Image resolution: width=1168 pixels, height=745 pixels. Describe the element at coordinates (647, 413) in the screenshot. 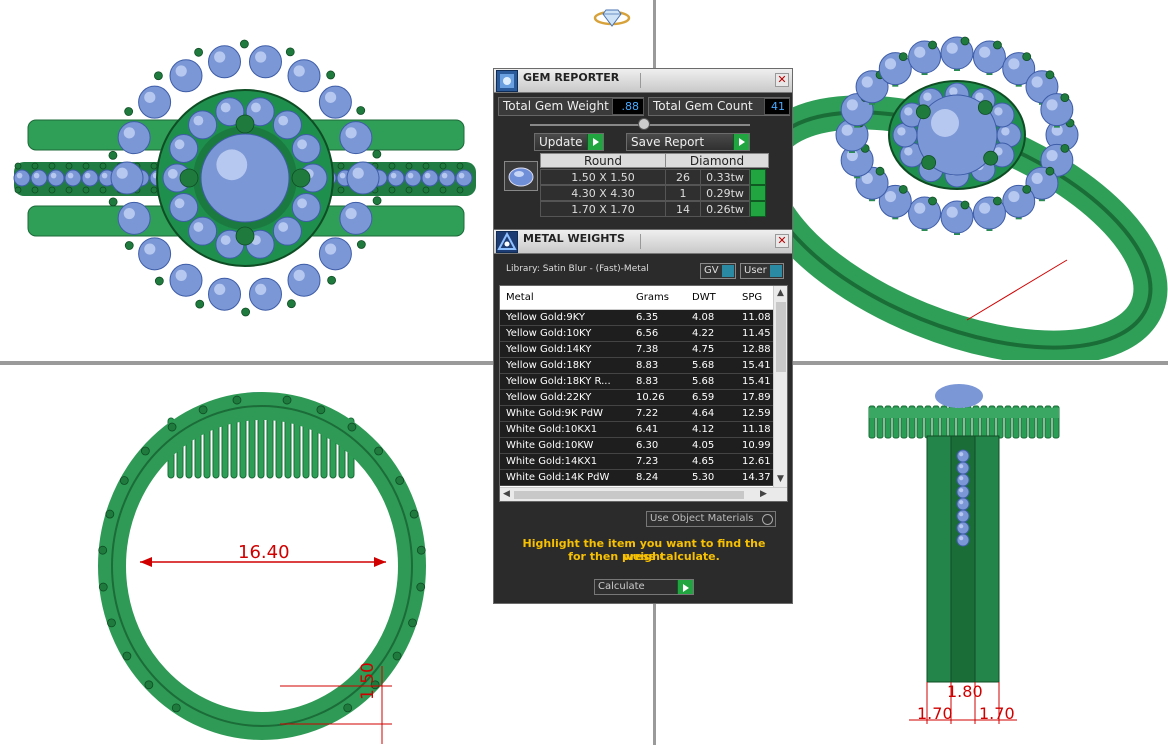

I see `metal-grams-cell: 7.22` at that location.